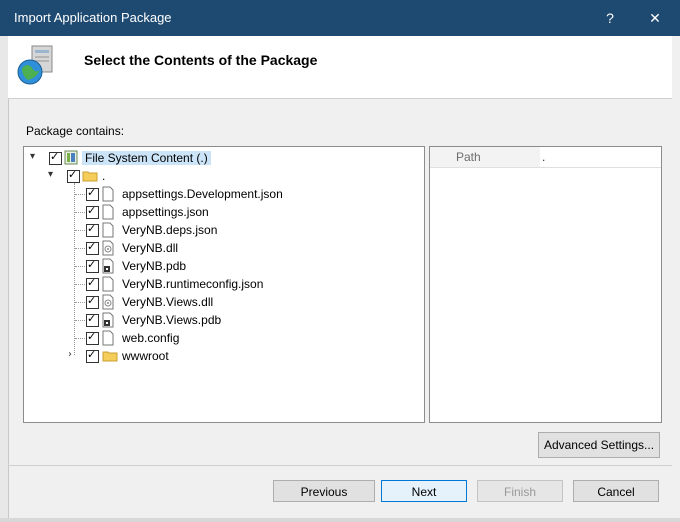 The image size is (680, 522). I want to click on tree-root-row: ▾ File System Content (.), so click(224, 158).